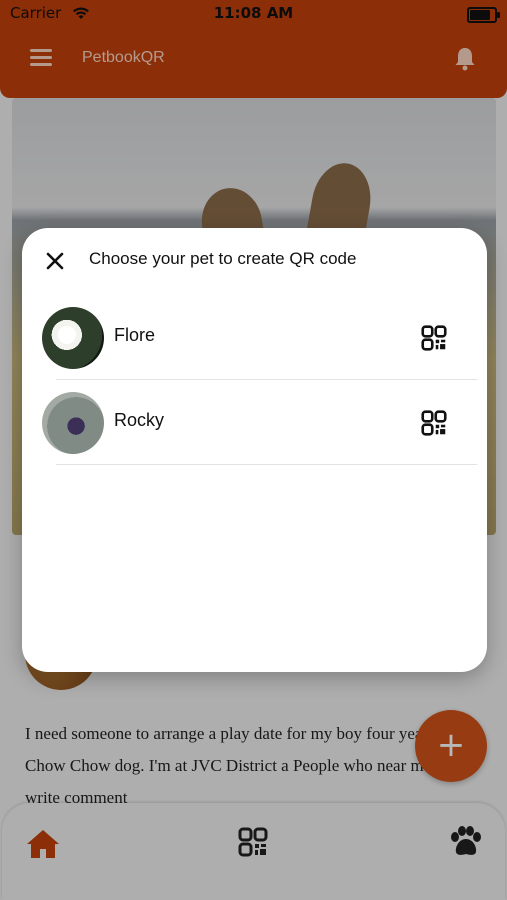  I want to click on pet-name: Flore, so click(135, 335).